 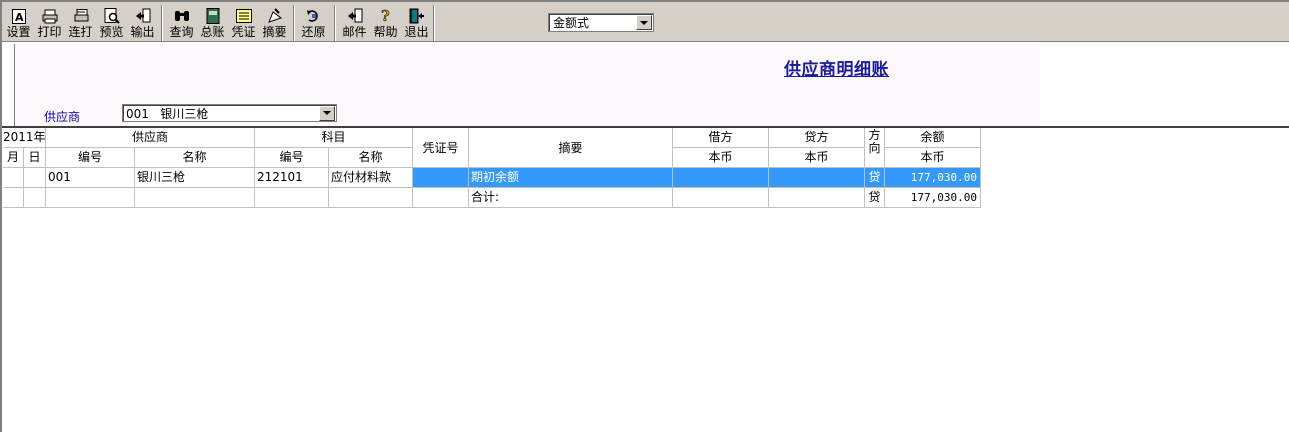 What do you see at coordinates (817, 158) in the screenshot?
I see `header-credit-currency: 本币` at bounding box center [817, 158].